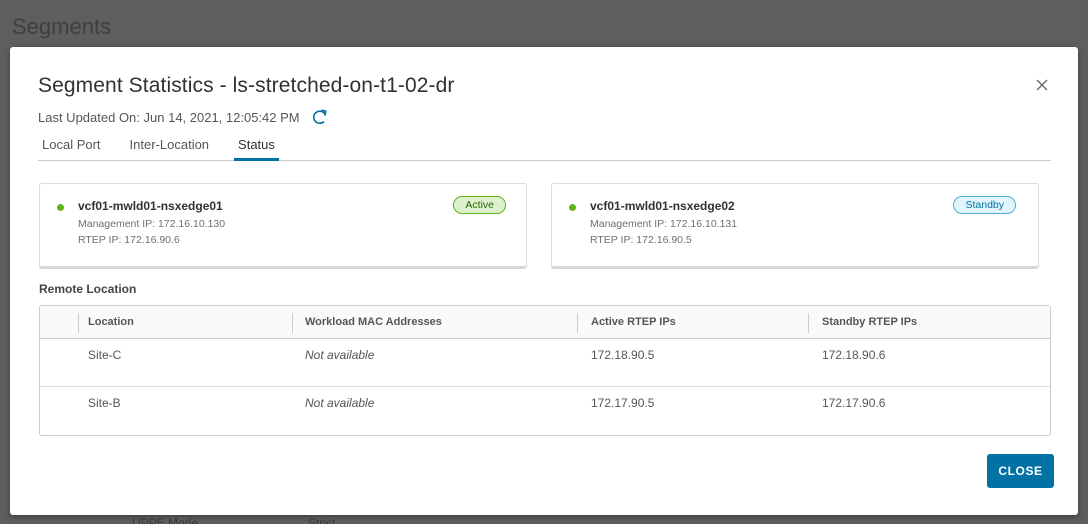  I want to click on edge-management-ip: Management IP: 172.16.10.130, so click(152, 224).